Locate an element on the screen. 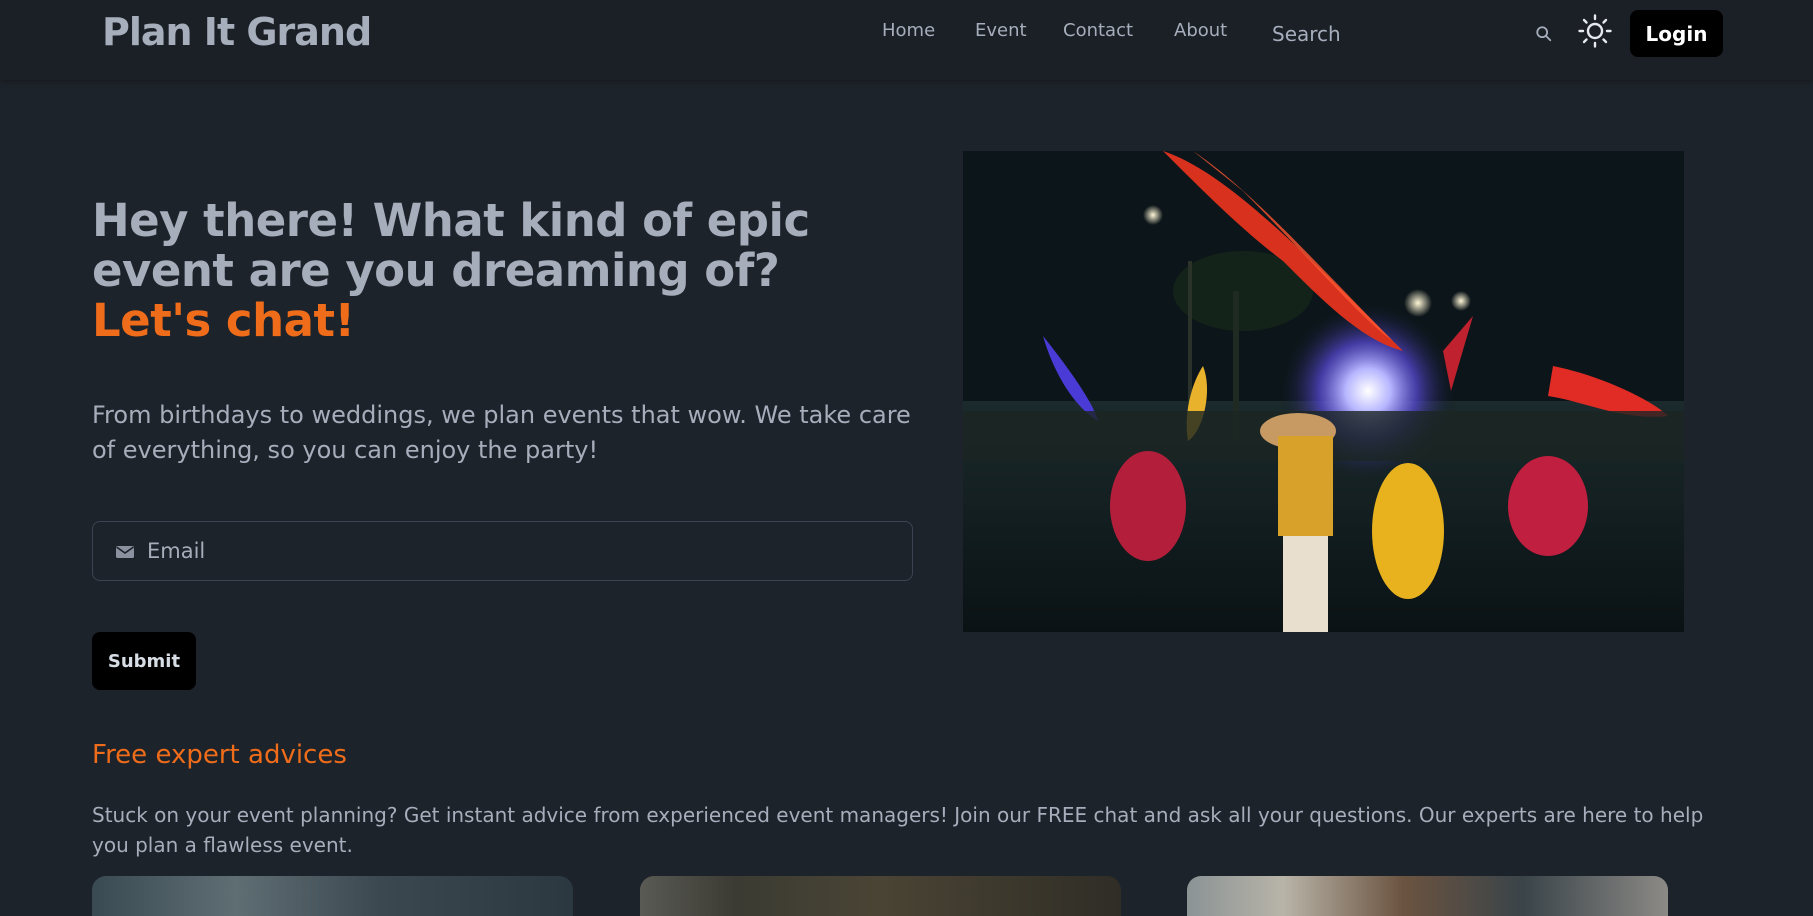  search-input is located at coordinates (1407, 34).